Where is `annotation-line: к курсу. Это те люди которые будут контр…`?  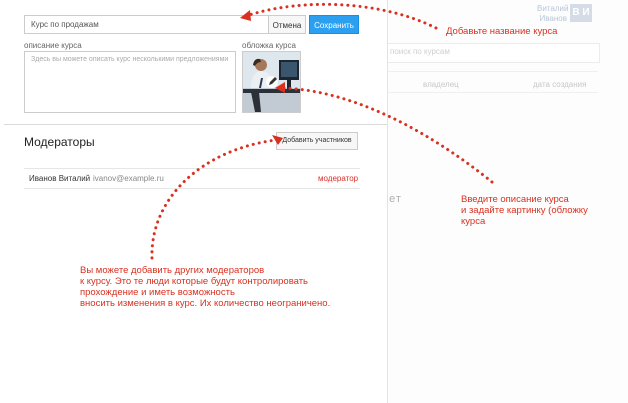
annotation-line: к курсу. Это те люди которые будут контр… is located at coordinates (194, 281).